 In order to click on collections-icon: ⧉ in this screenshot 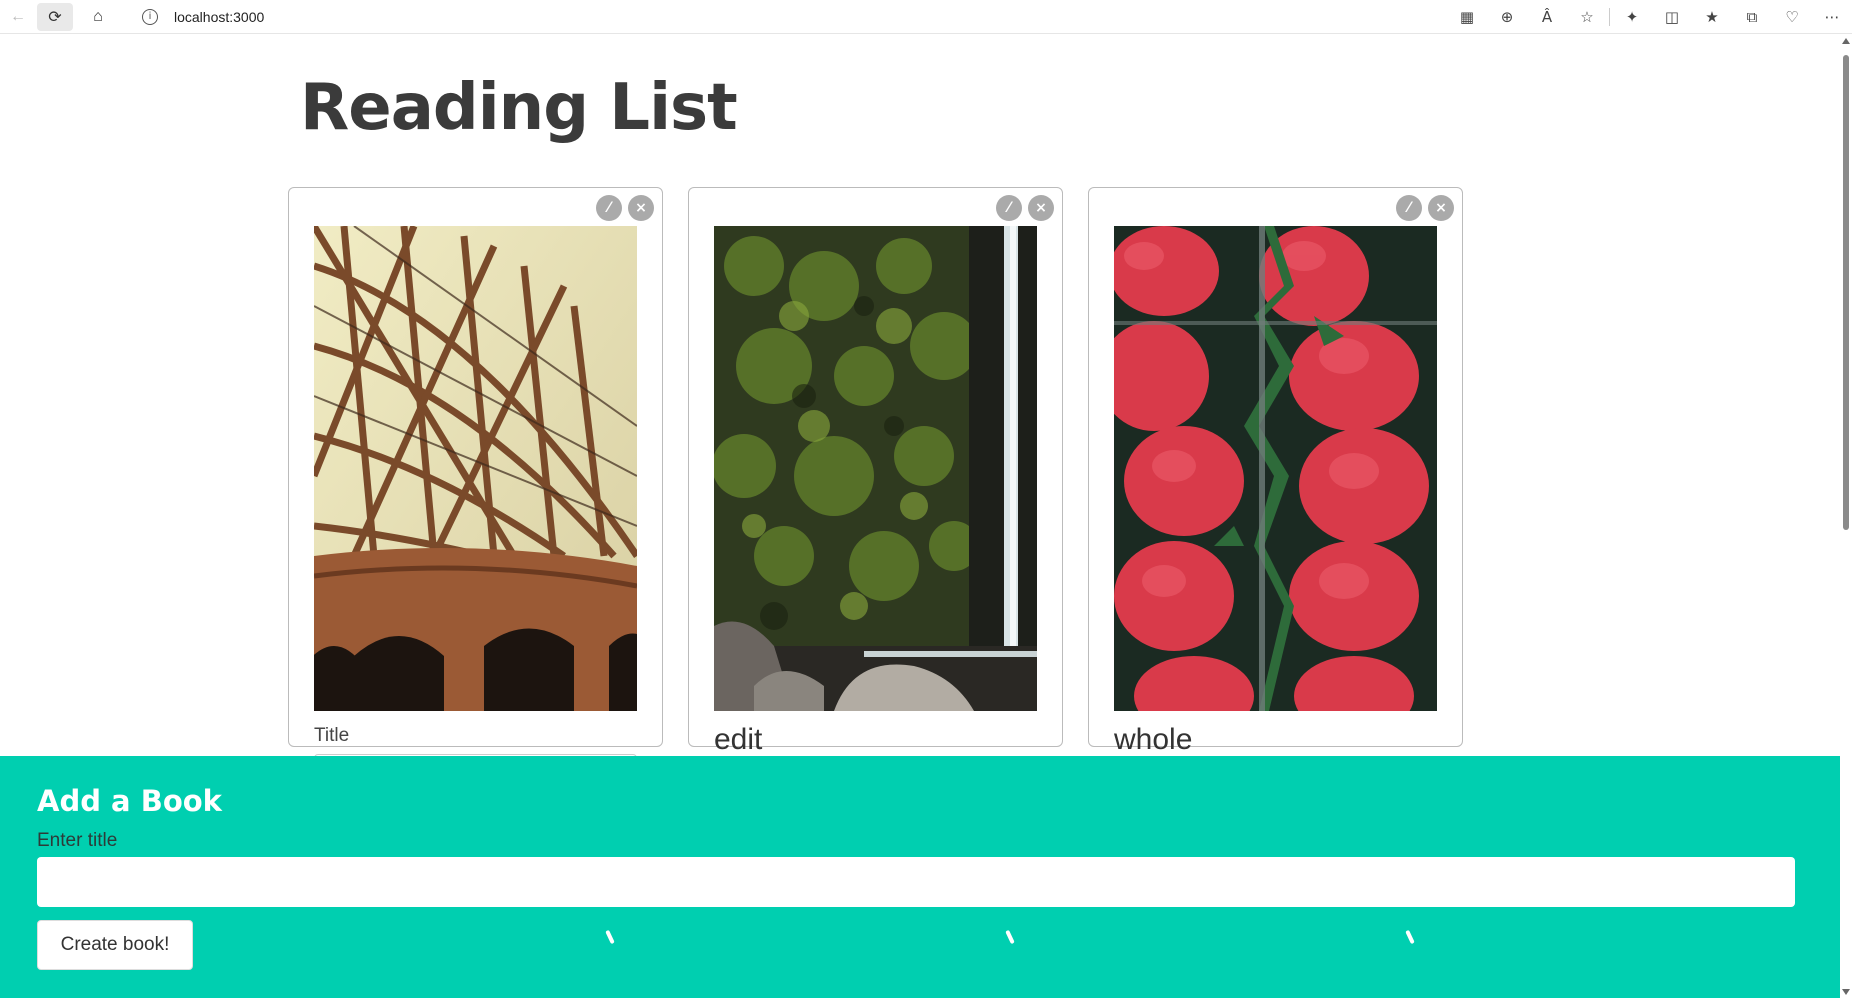, I will do `click(1752, 17)`.